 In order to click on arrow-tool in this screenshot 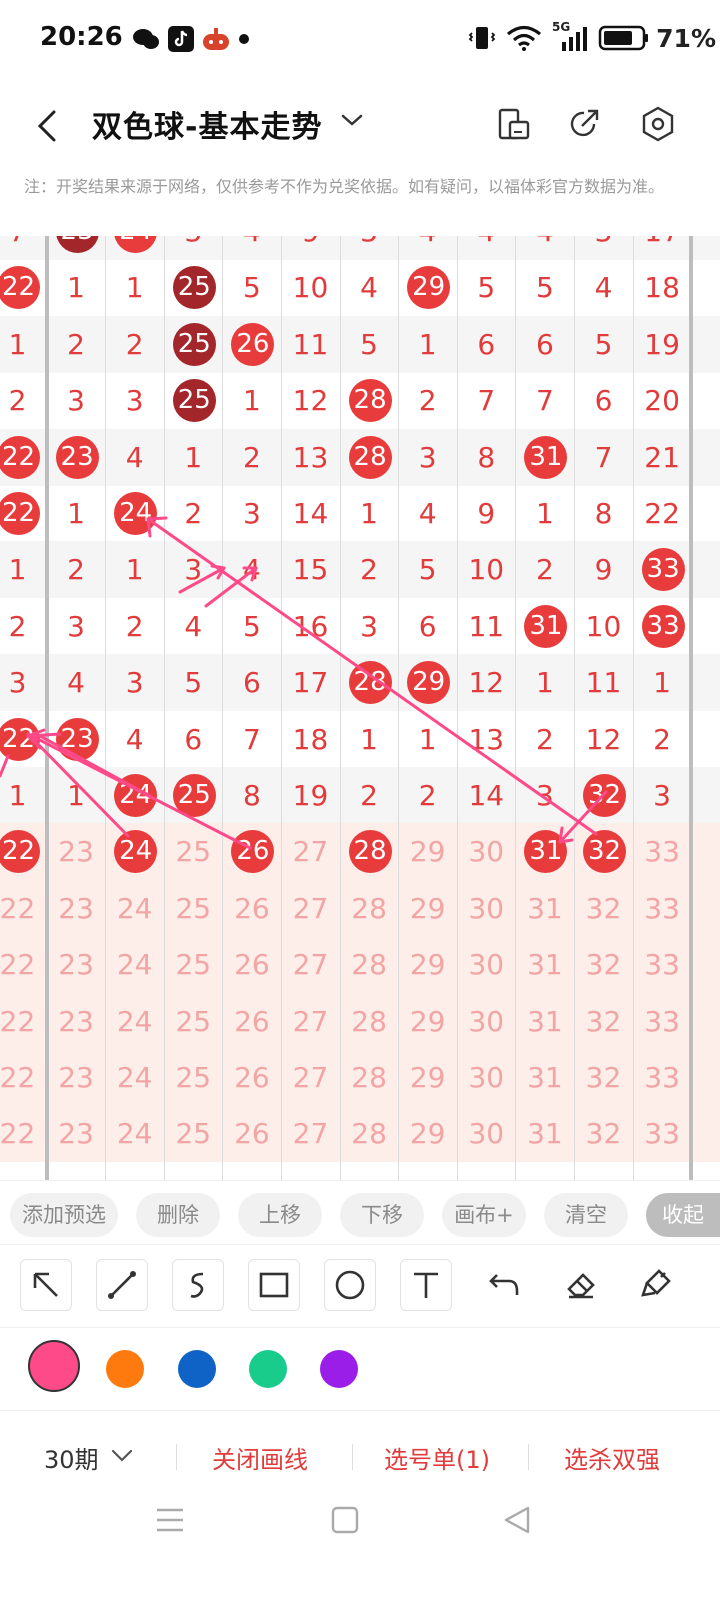, I will do `click(46, 1285)`.